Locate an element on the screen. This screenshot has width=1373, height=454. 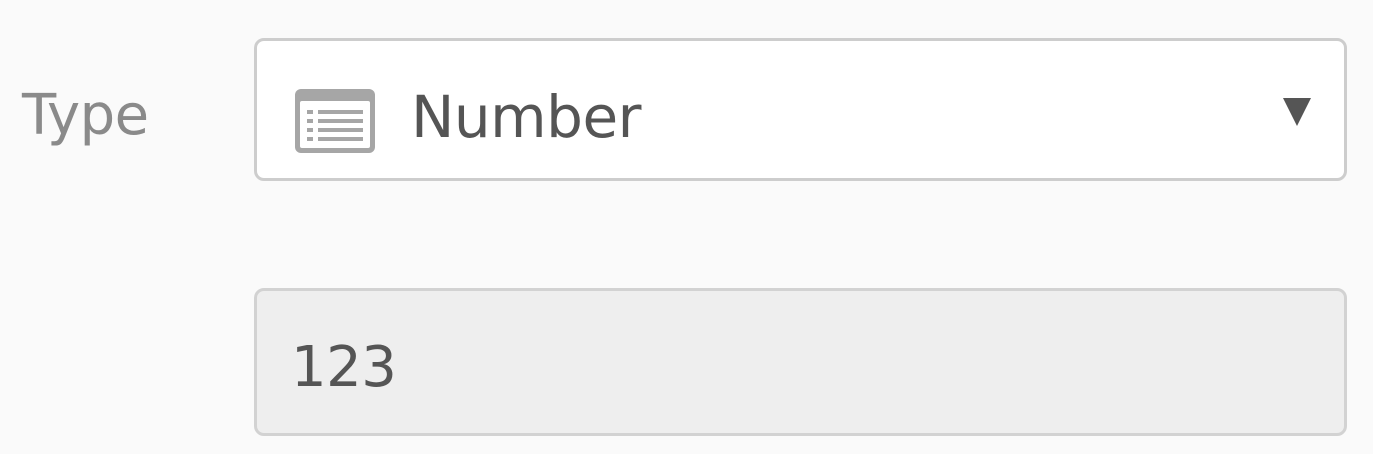
type-select-value: Number is located at coordinates (526, 117).